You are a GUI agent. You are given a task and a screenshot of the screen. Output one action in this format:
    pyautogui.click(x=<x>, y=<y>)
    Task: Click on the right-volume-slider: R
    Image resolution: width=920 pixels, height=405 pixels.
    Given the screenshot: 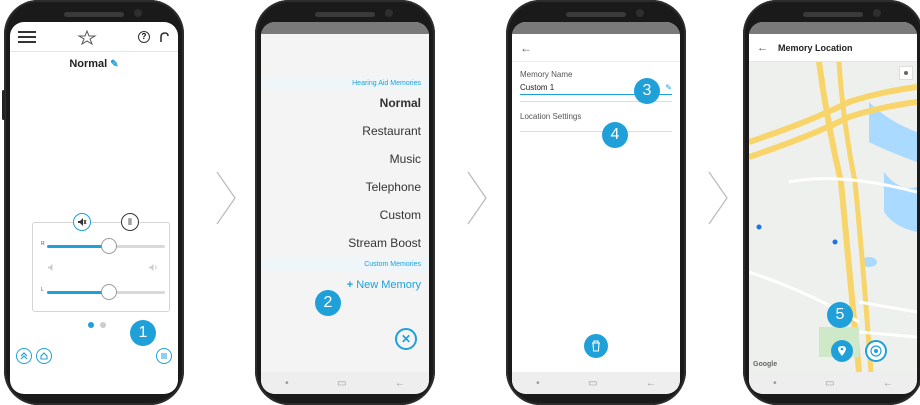 What is the action you would take?
    pyautogui.click(x=103, y=246)
    